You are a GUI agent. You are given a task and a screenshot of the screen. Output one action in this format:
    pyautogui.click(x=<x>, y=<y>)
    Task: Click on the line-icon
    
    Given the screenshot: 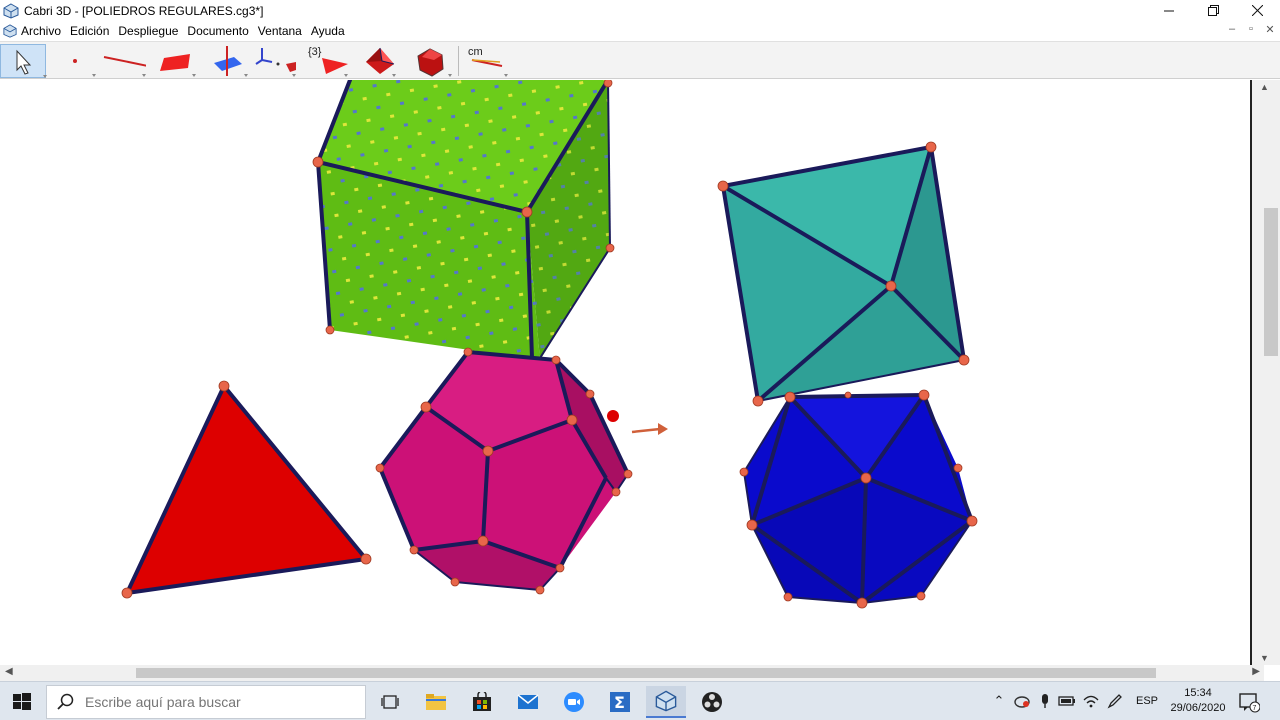 What is the action you would take?
    pyautogui.click(x=126, y=66)
    